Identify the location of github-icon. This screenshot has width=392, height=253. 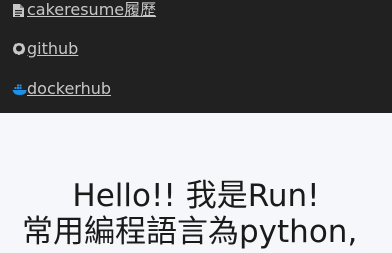
(19, 49).